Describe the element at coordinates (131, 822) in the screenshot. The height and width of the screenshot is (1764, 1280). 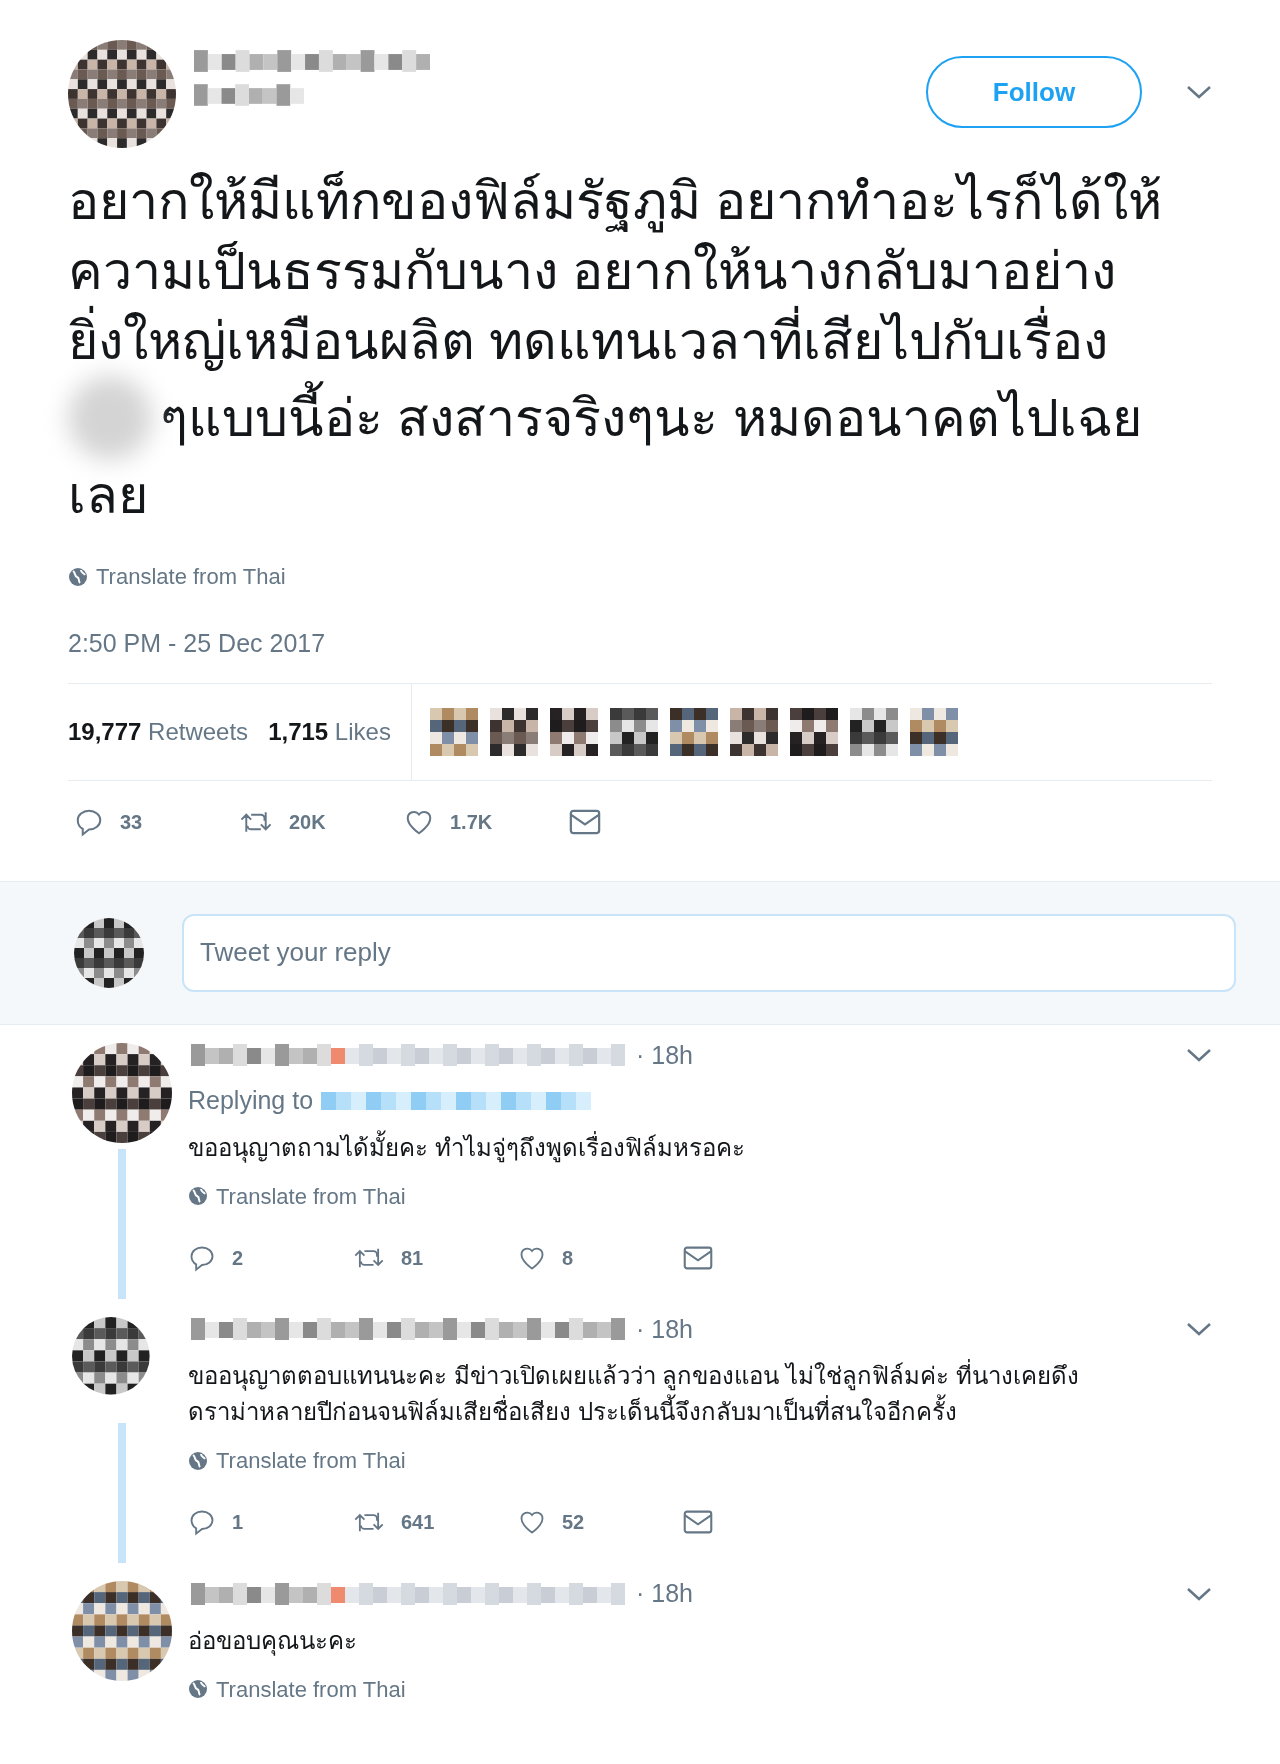
I see `reply-count: 33` at that location.